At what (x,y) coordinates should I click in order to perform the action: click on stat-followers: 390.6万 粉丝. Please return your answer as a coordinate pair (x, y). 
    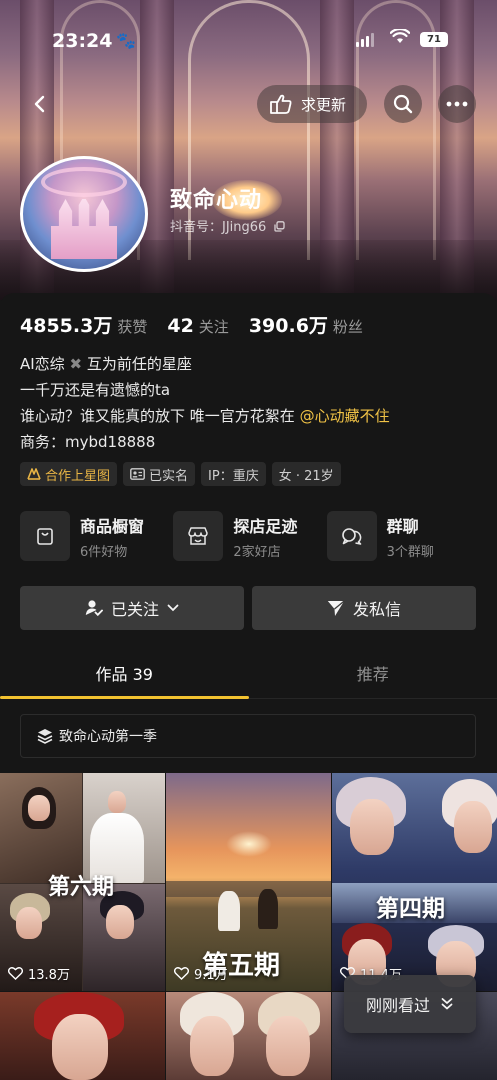
    Looking at the image, I should click on (306, 324).